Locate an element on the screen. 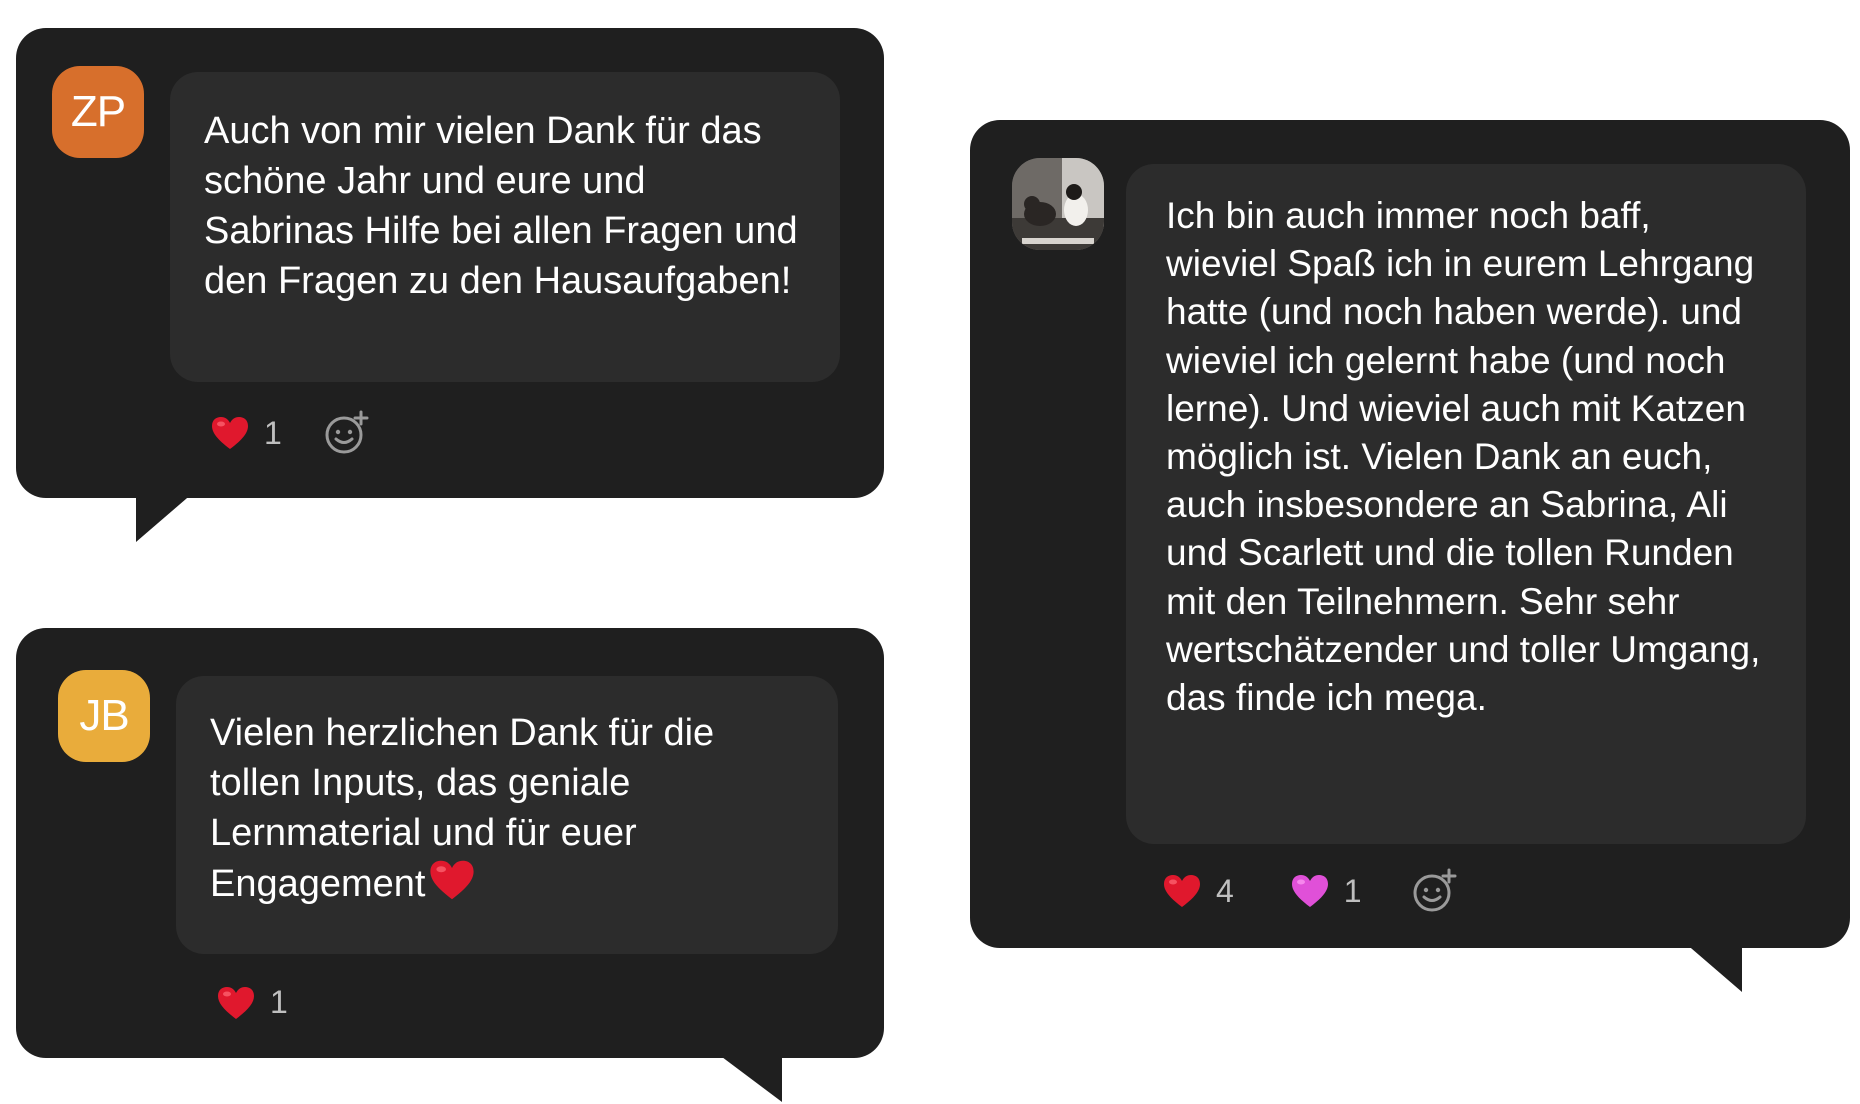 This screenshot has height=1104, width=1860. avatar-initials: JB is located at coordinates (104, 715).